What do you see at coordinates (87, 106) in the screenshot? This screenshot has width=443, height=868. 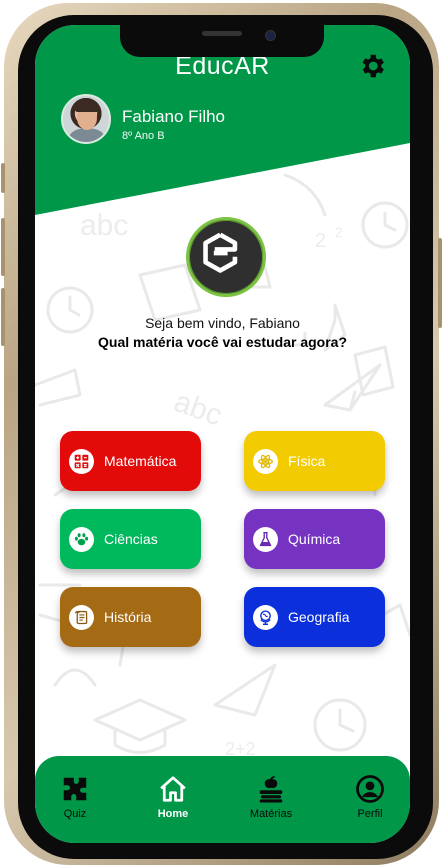 I see `avatar-hair` at bounding box center [87, 106].